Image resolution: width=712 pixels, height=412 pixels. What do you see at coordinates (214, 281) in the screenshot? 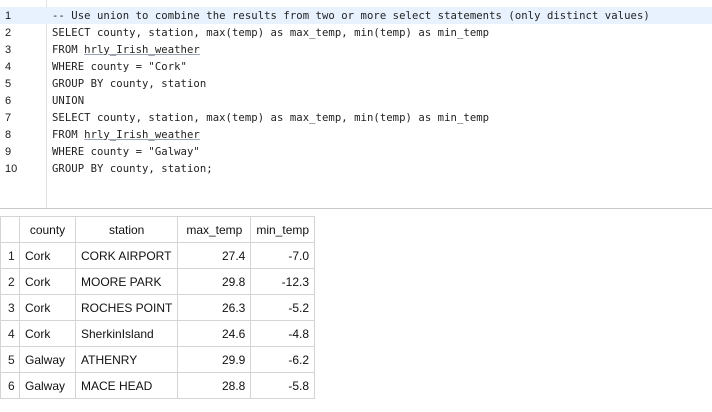
I see `cell-max-temp: 29.8` at bounding box center [214, 281].